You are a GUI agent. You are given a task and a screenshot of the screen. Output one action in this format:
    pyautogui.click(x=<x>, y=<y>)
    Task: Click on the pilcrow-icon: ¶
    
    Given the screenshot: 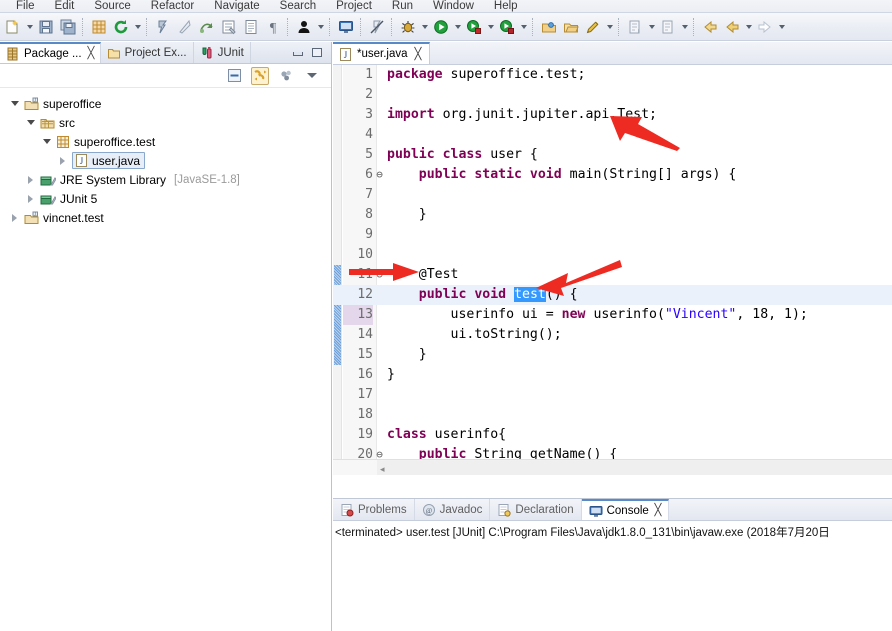 What is the action you would take?
    pyautogui.click(x=273, y=27)
    